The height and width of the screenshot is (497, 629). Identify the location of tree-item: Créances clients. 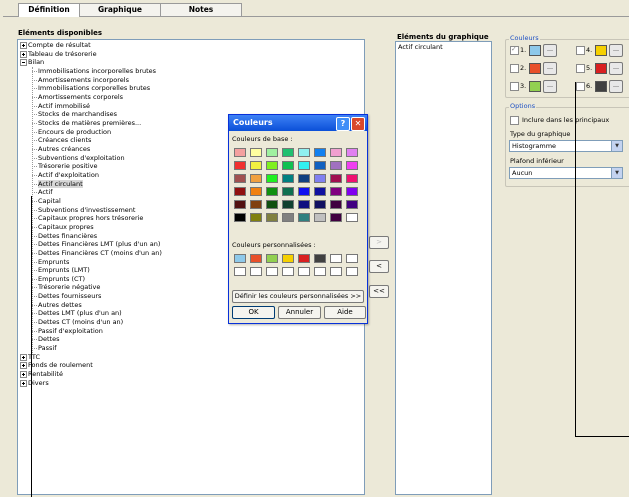
(64, 140).